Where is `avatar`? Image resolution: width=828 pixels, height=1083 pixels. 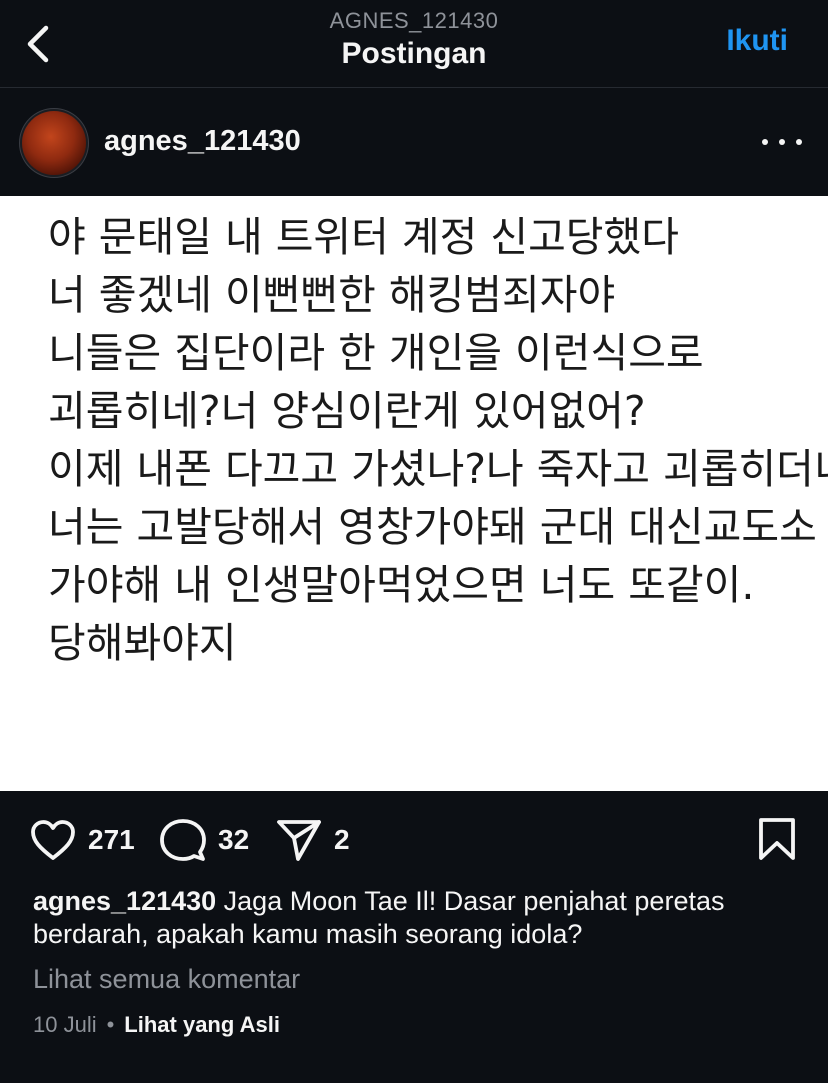 avatar is located at coordinates (54, 143).